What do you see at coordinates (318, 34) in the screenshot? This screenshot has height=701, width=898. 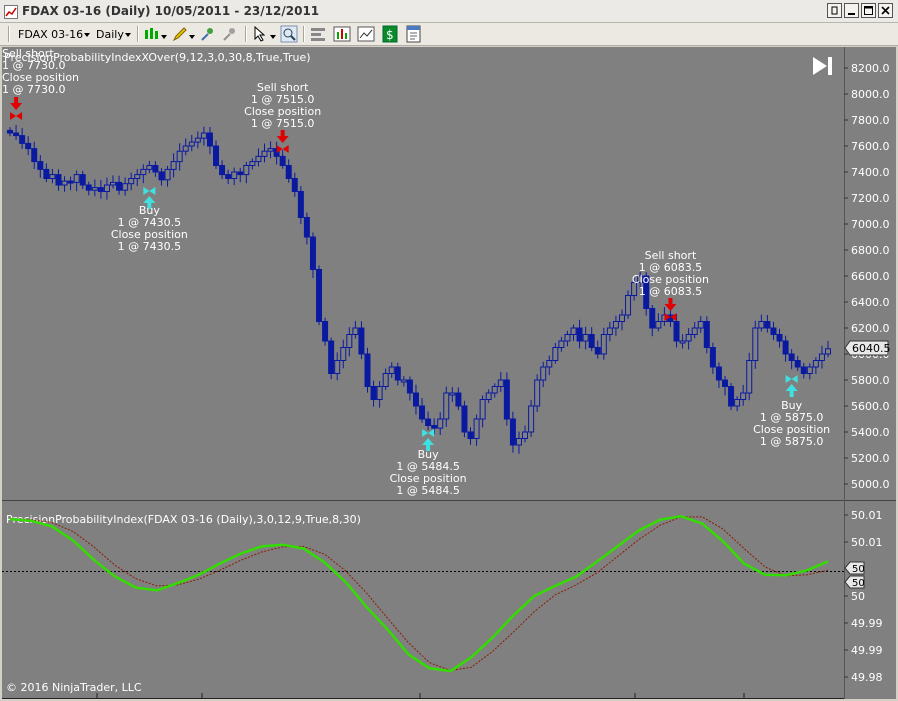 I see `data-box-icon` at bounding box center [318, 34].